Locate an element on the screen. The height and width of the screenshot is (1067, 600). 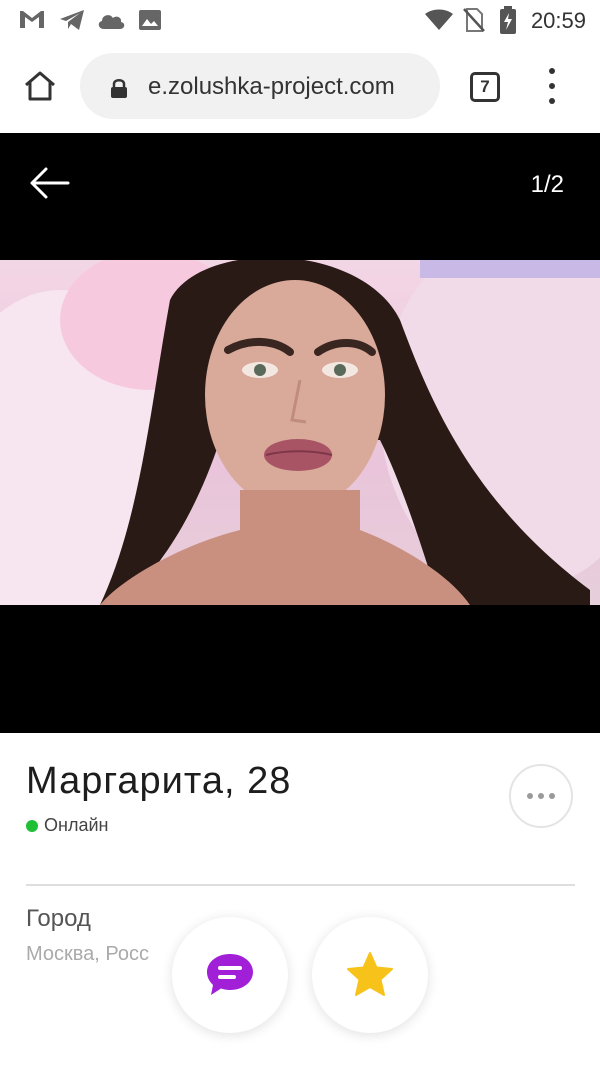
home-button is located at coordinates (40, 86).